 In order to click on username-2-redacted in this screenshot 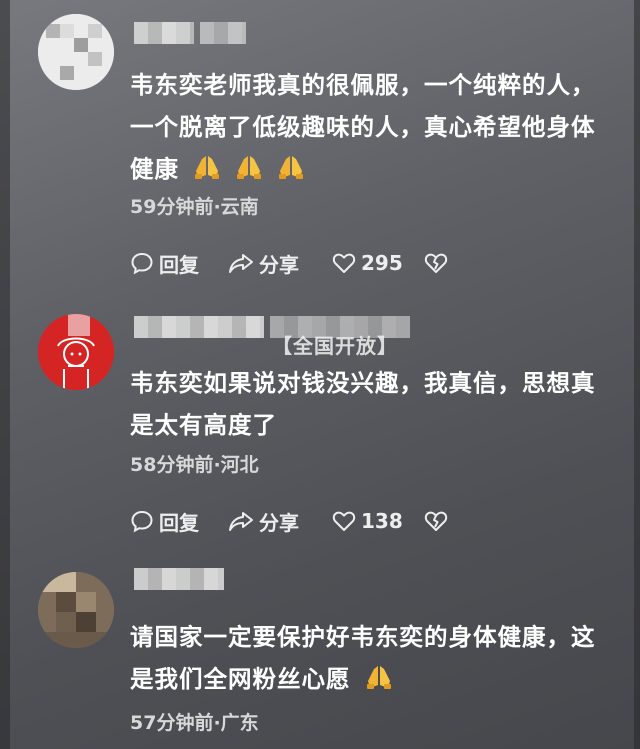, I will do `click(199, 327)`.